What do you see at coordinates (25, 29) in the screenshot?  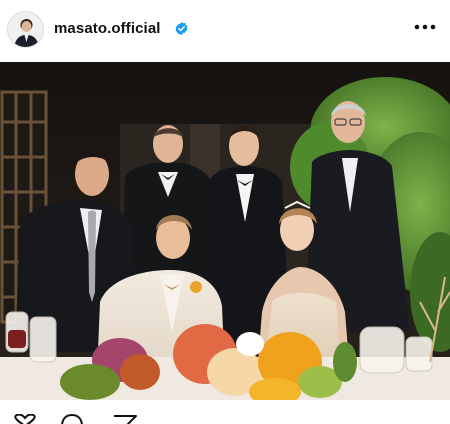 I see `avatar` at bounding box center [25, 29].